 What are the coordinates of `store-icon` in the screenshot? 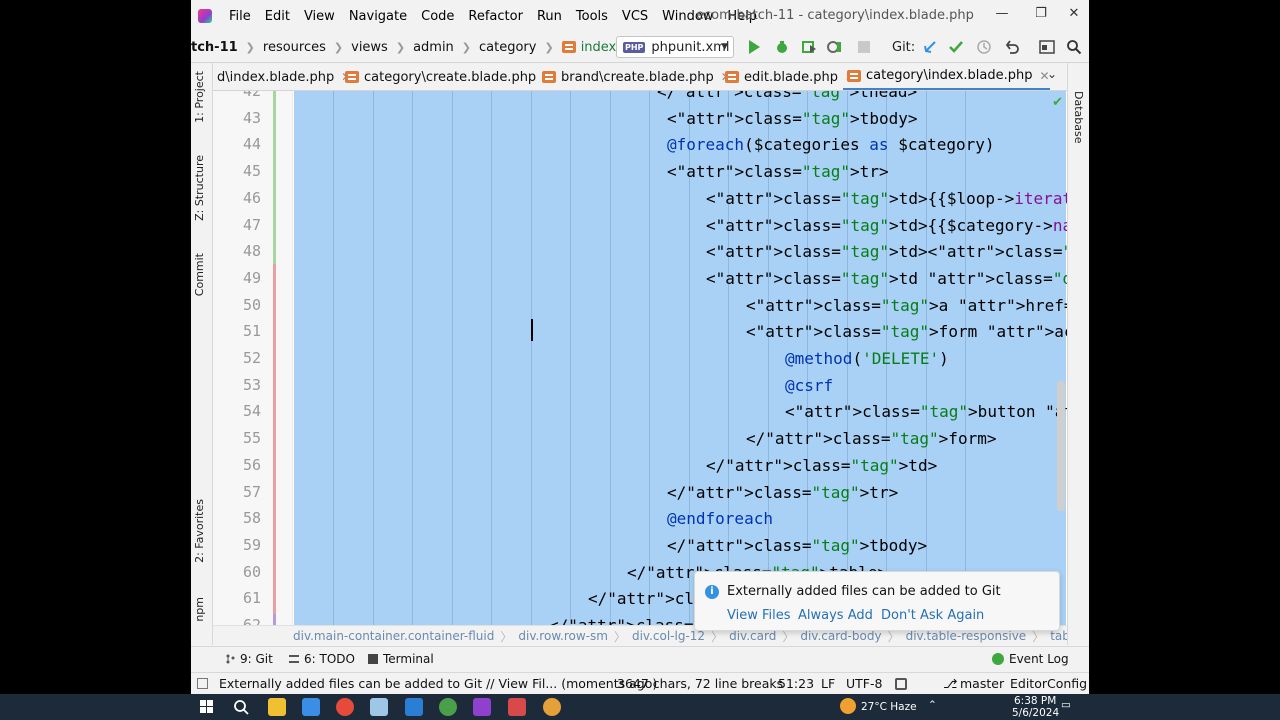 It's located at (311, 707).